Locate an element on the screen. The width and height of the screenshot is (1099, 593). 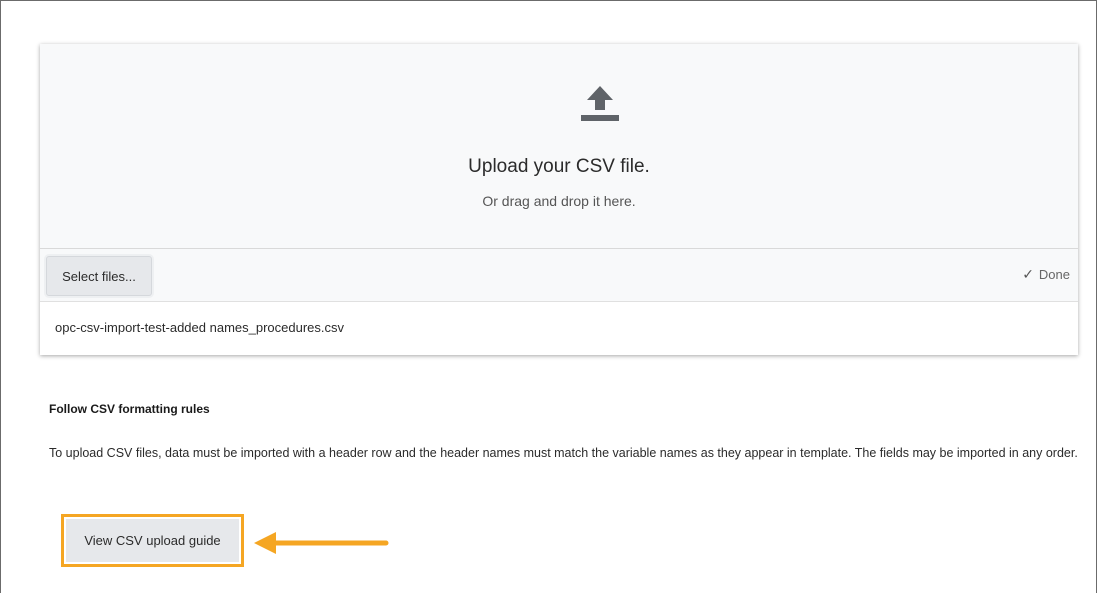
rules-heading: Follow CSV formatting rules is located at coordinates (129, 409).